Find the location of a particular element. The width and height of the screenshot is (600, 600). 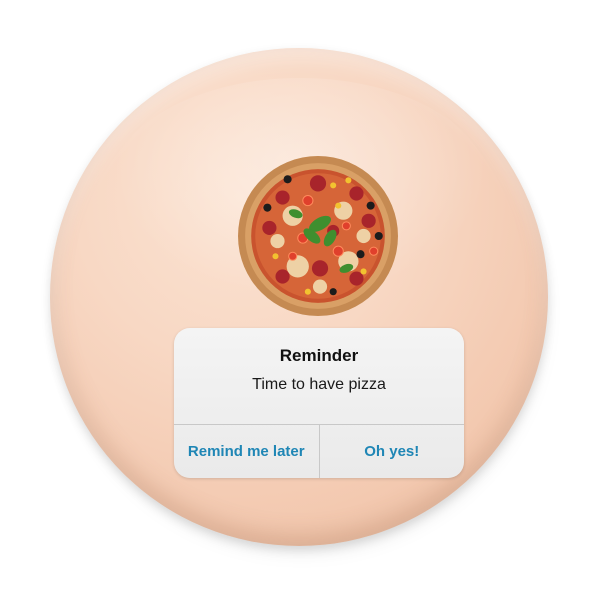

remind-me-later-button: Remind me later is located at coordinates (246, 451).